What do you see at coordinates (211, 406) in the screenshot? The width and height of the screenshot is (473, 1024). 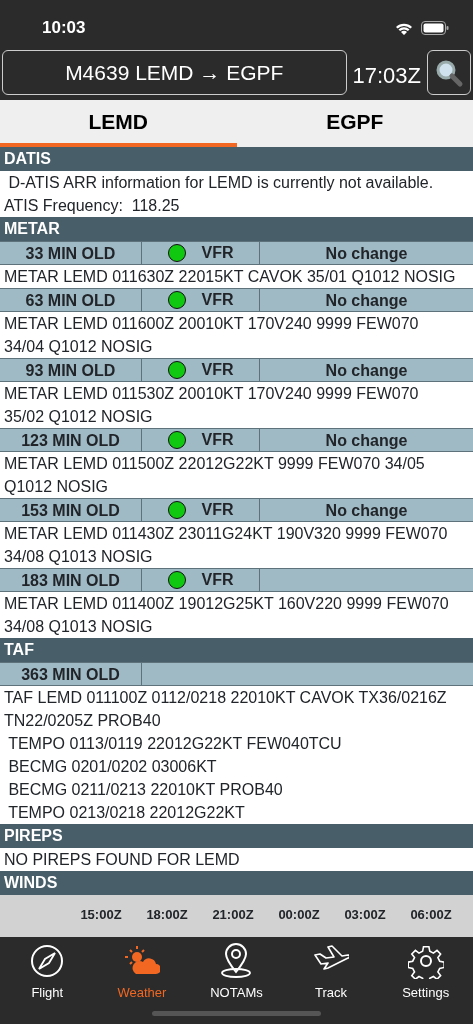 I see `report-text: METAR LEMD 011530Z 20010KT 170V240 9999 FEW070 35/02 Q1012 NOSIG` at bounding box center [211, 406].